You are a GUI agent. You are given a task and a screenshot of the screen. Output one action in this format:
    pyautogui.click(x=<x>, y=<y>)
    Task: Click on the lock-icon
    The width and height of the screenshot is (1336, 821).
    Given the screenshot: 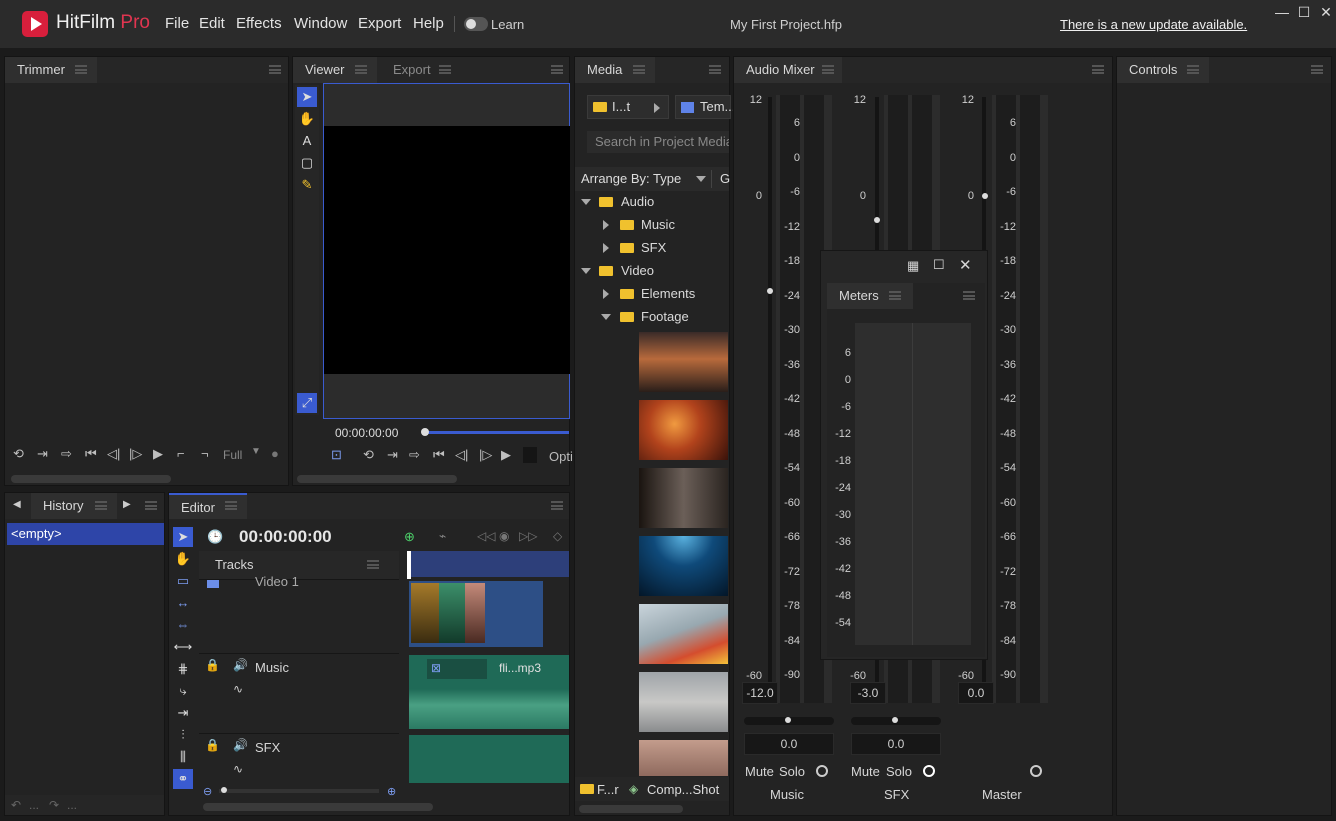 What is the action you would take?
    pyautogui.click(x=213, y=584)
    